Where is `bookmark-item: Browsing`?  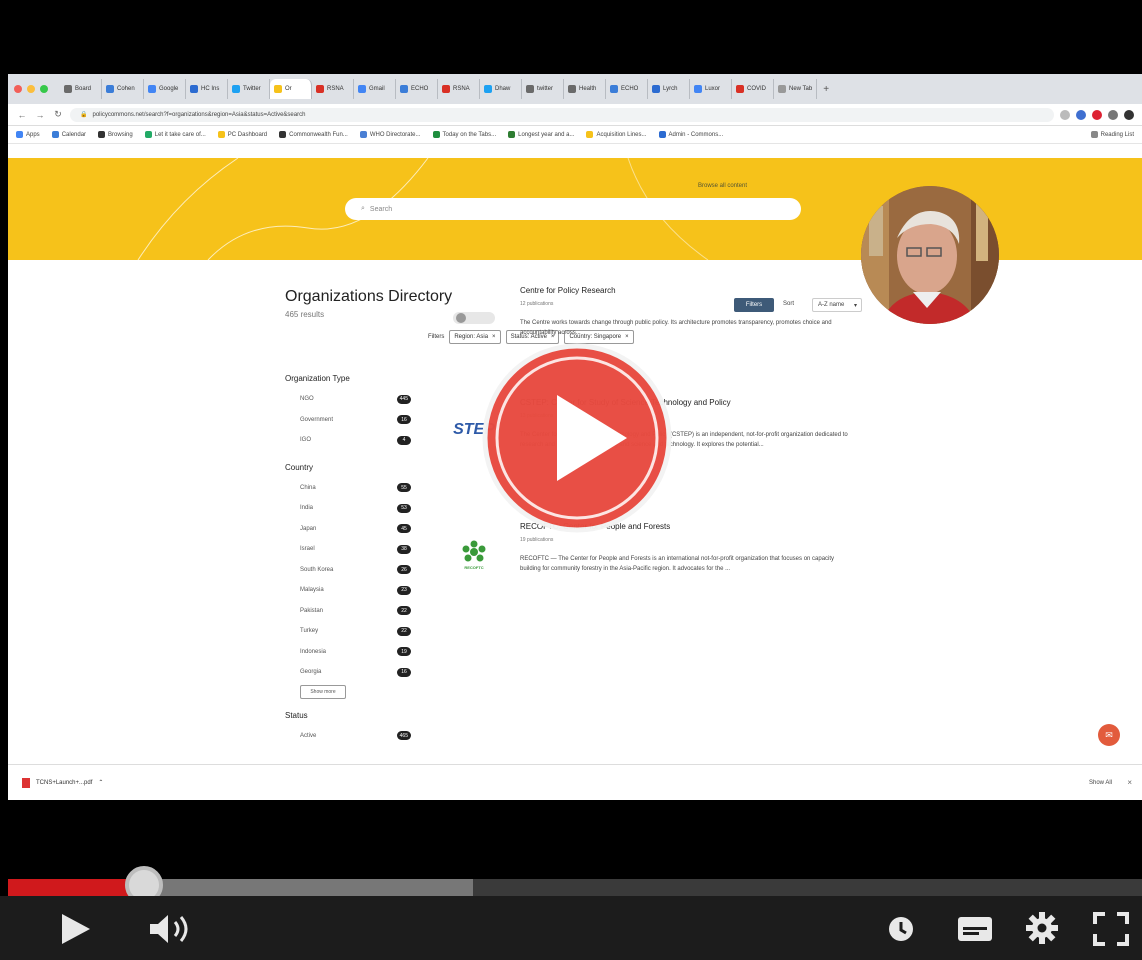
bookmark-item: Browsing is located at coordinates (115, 134).